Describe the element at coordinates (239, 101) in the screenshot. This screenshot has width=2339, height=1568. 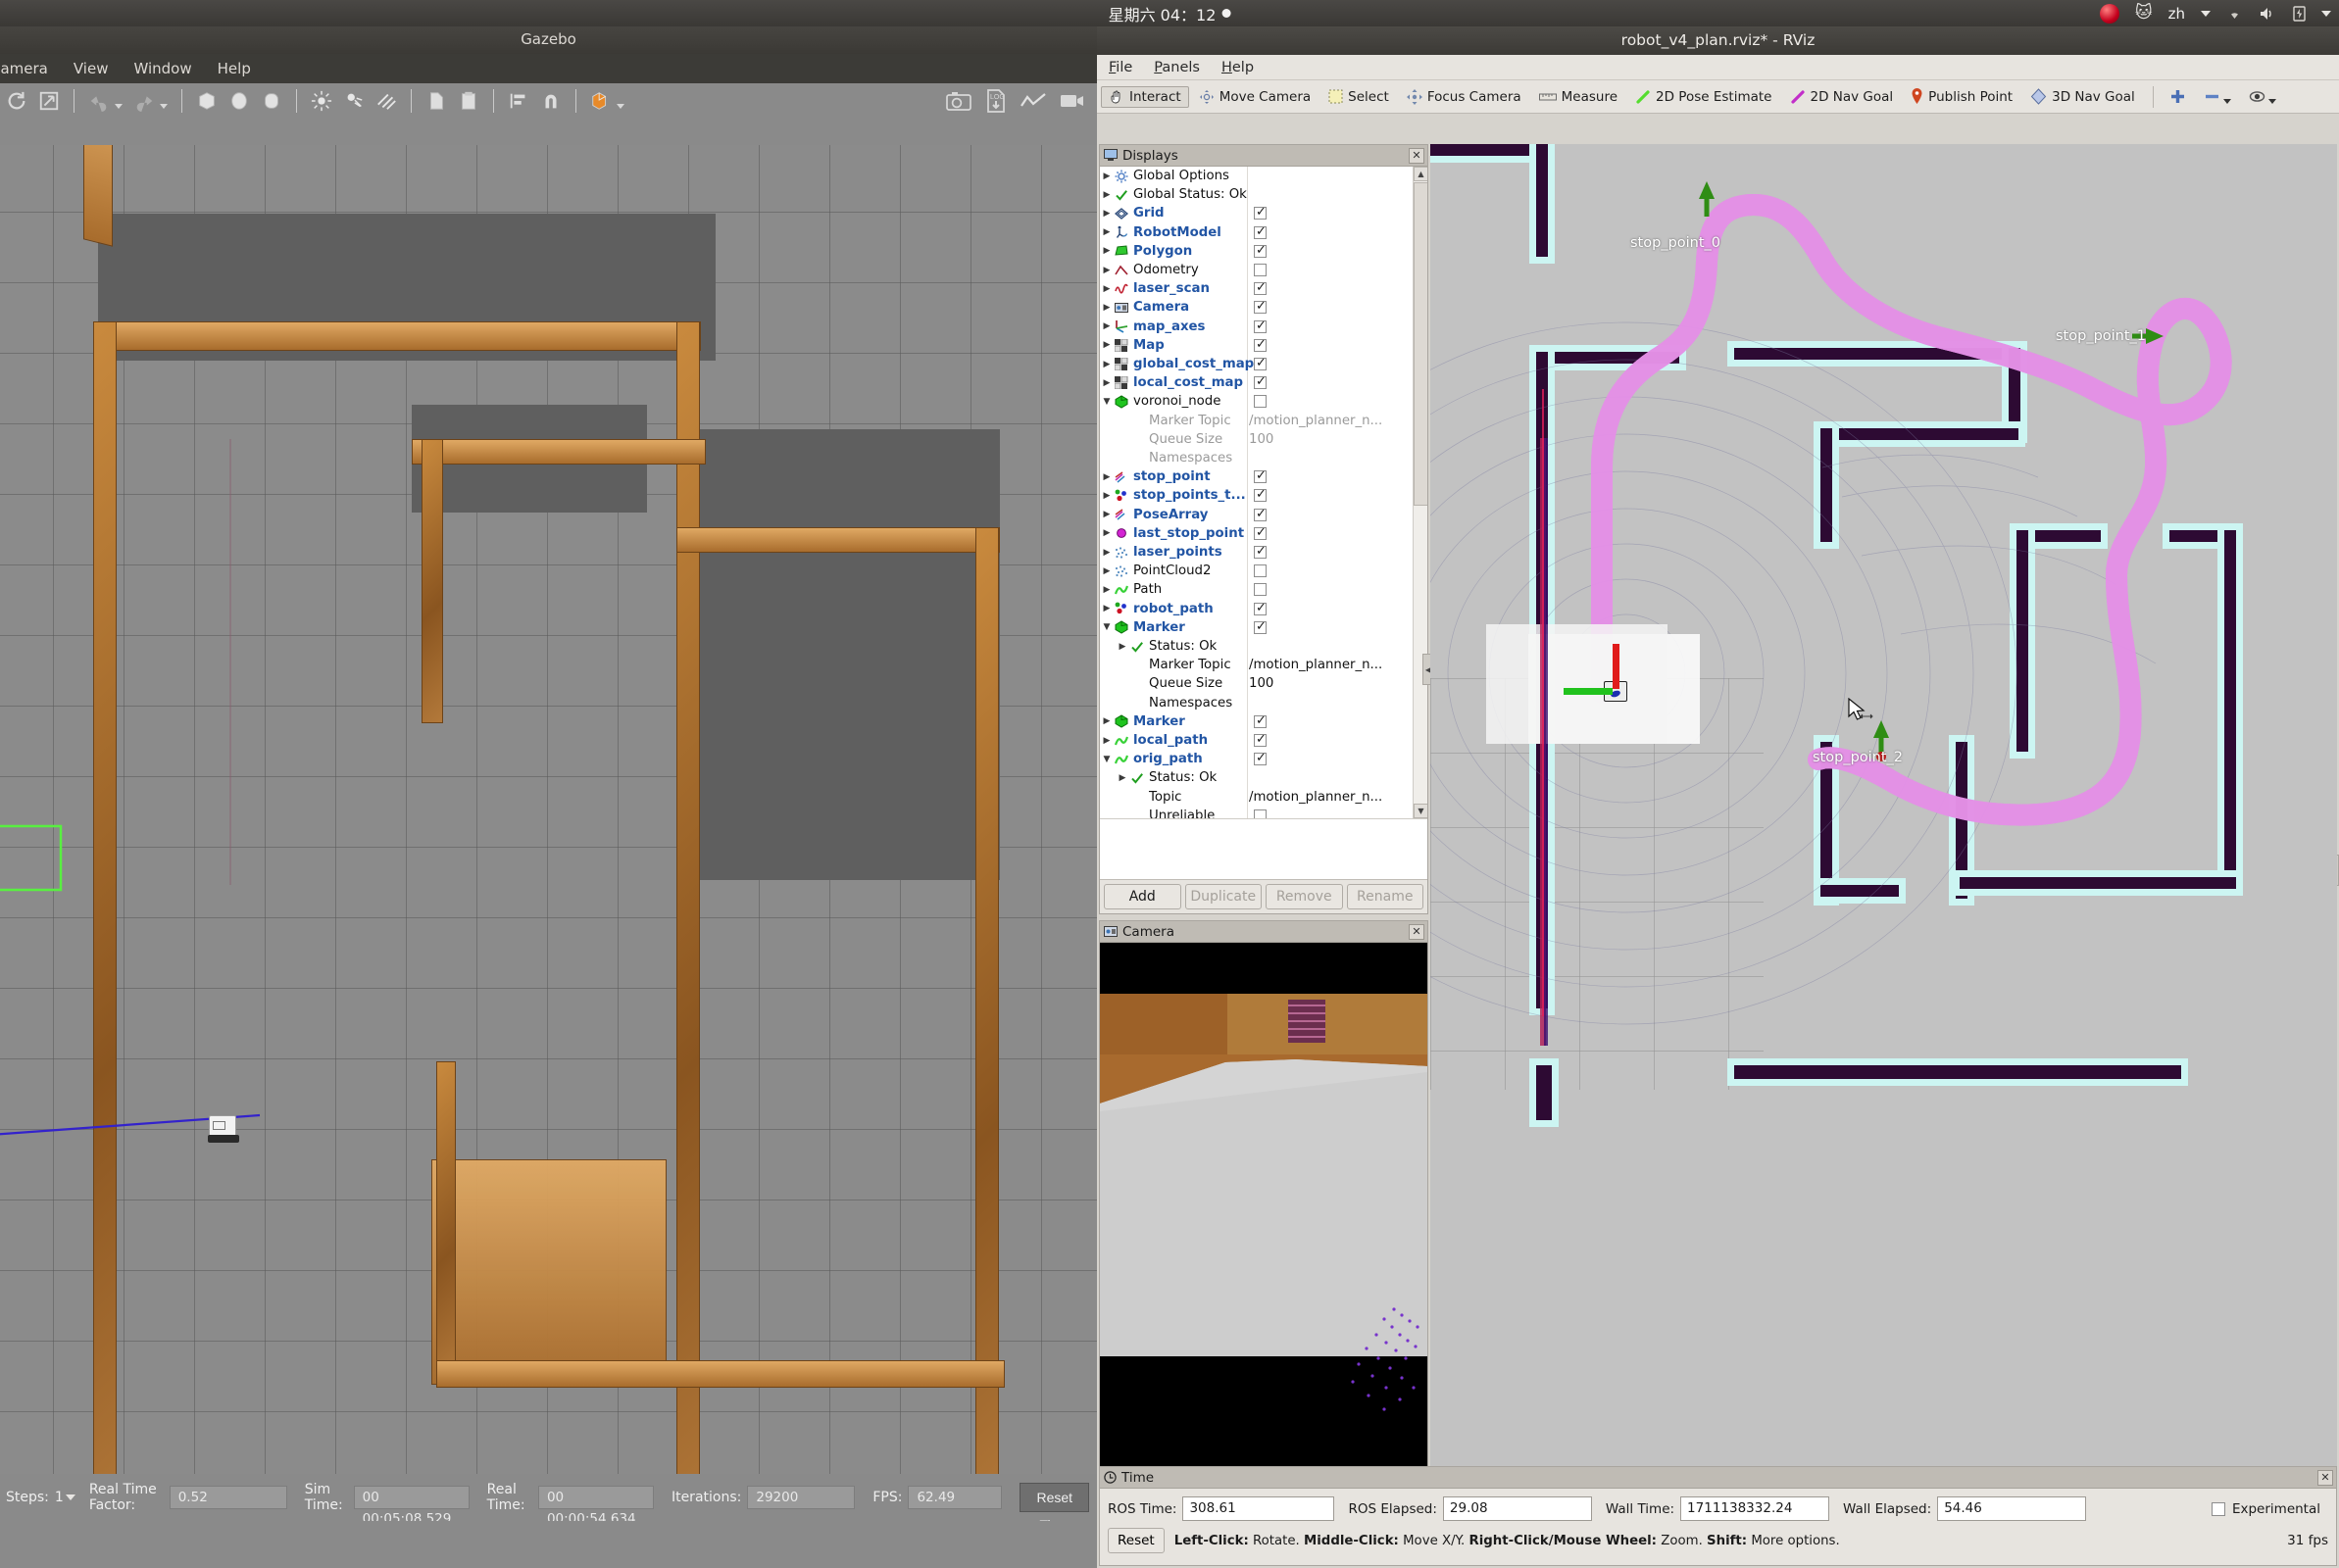
I see `sphere-icon` at that location.